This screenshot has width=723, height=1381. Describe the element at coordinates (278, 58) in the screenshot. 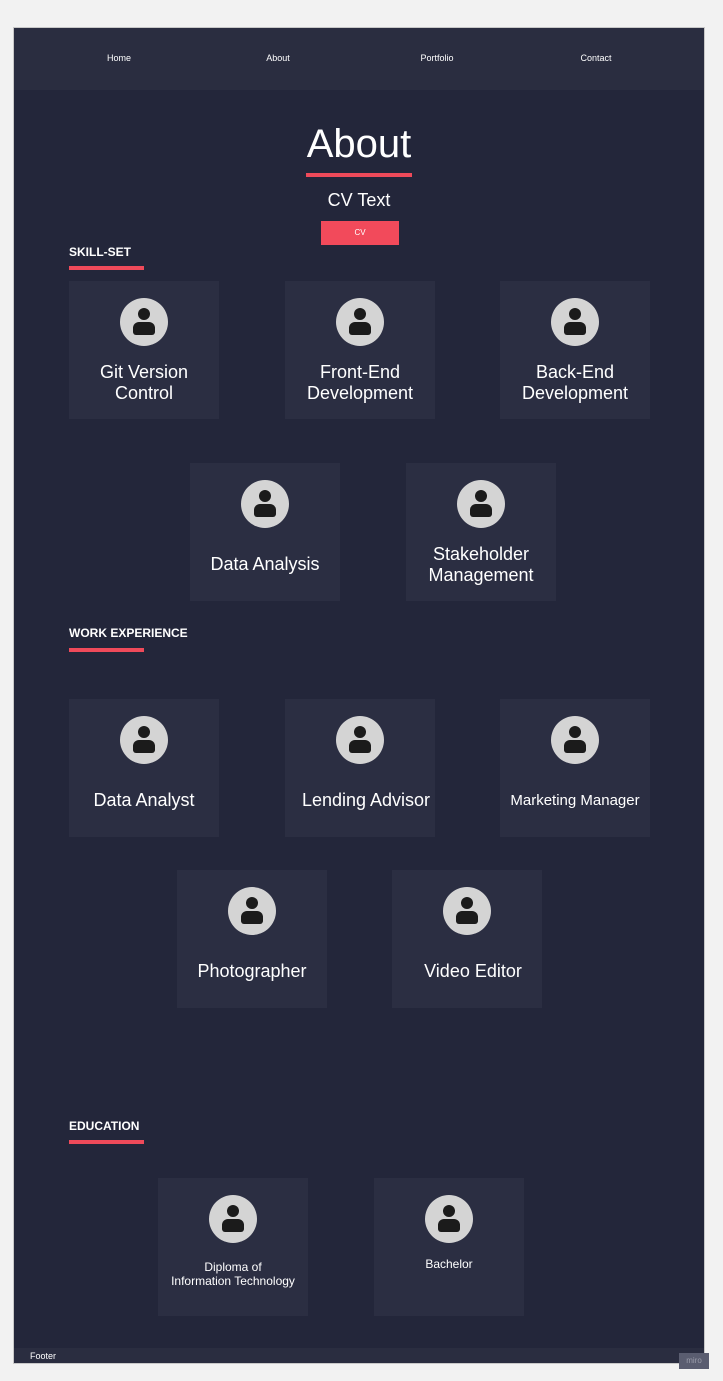

I see `nav-about: About` at that location.